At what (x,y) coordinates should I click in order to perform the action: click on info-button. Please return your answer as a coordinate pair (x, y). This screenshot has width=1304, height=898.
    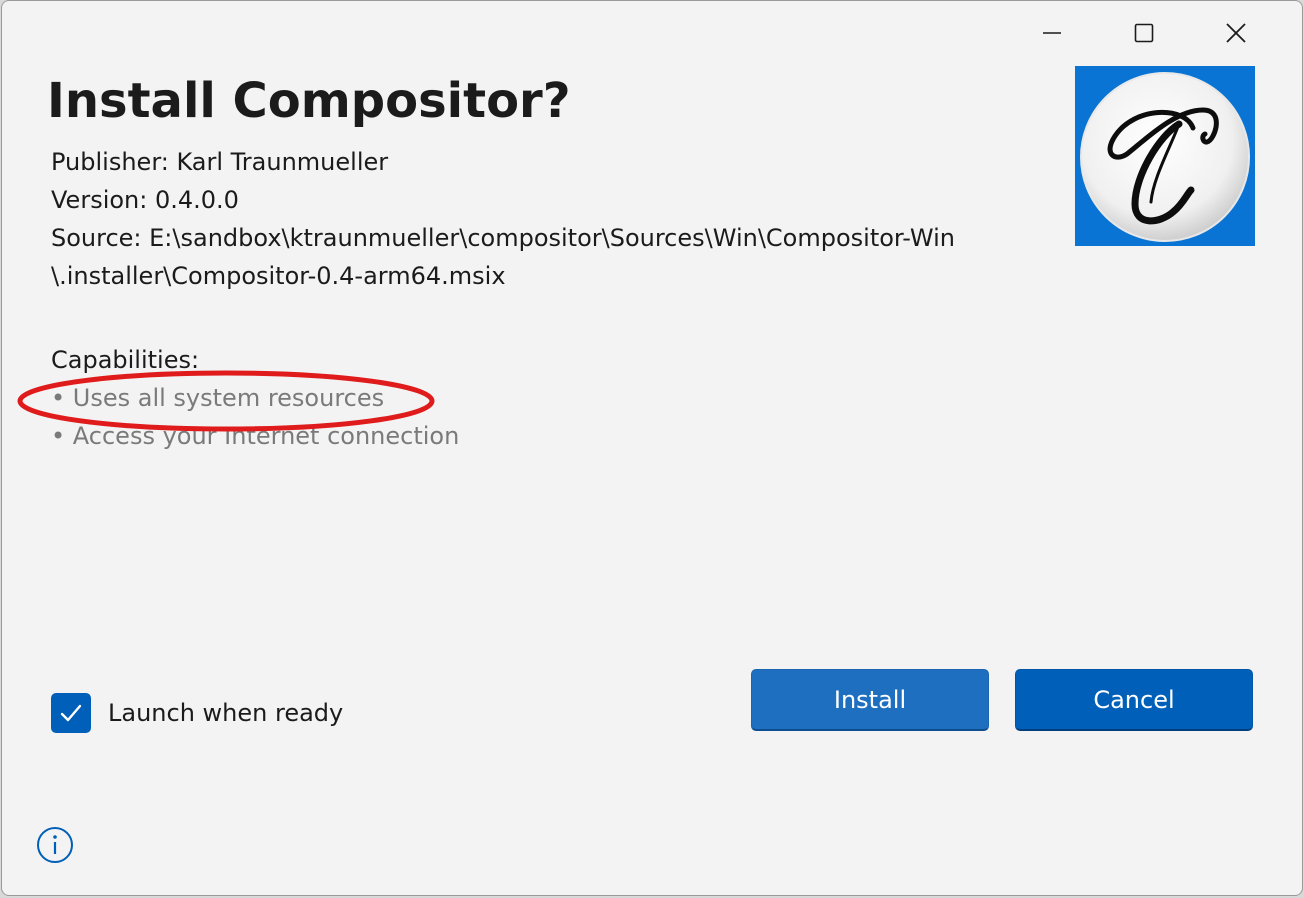
    Looking at the image, I should click on (55, 847).